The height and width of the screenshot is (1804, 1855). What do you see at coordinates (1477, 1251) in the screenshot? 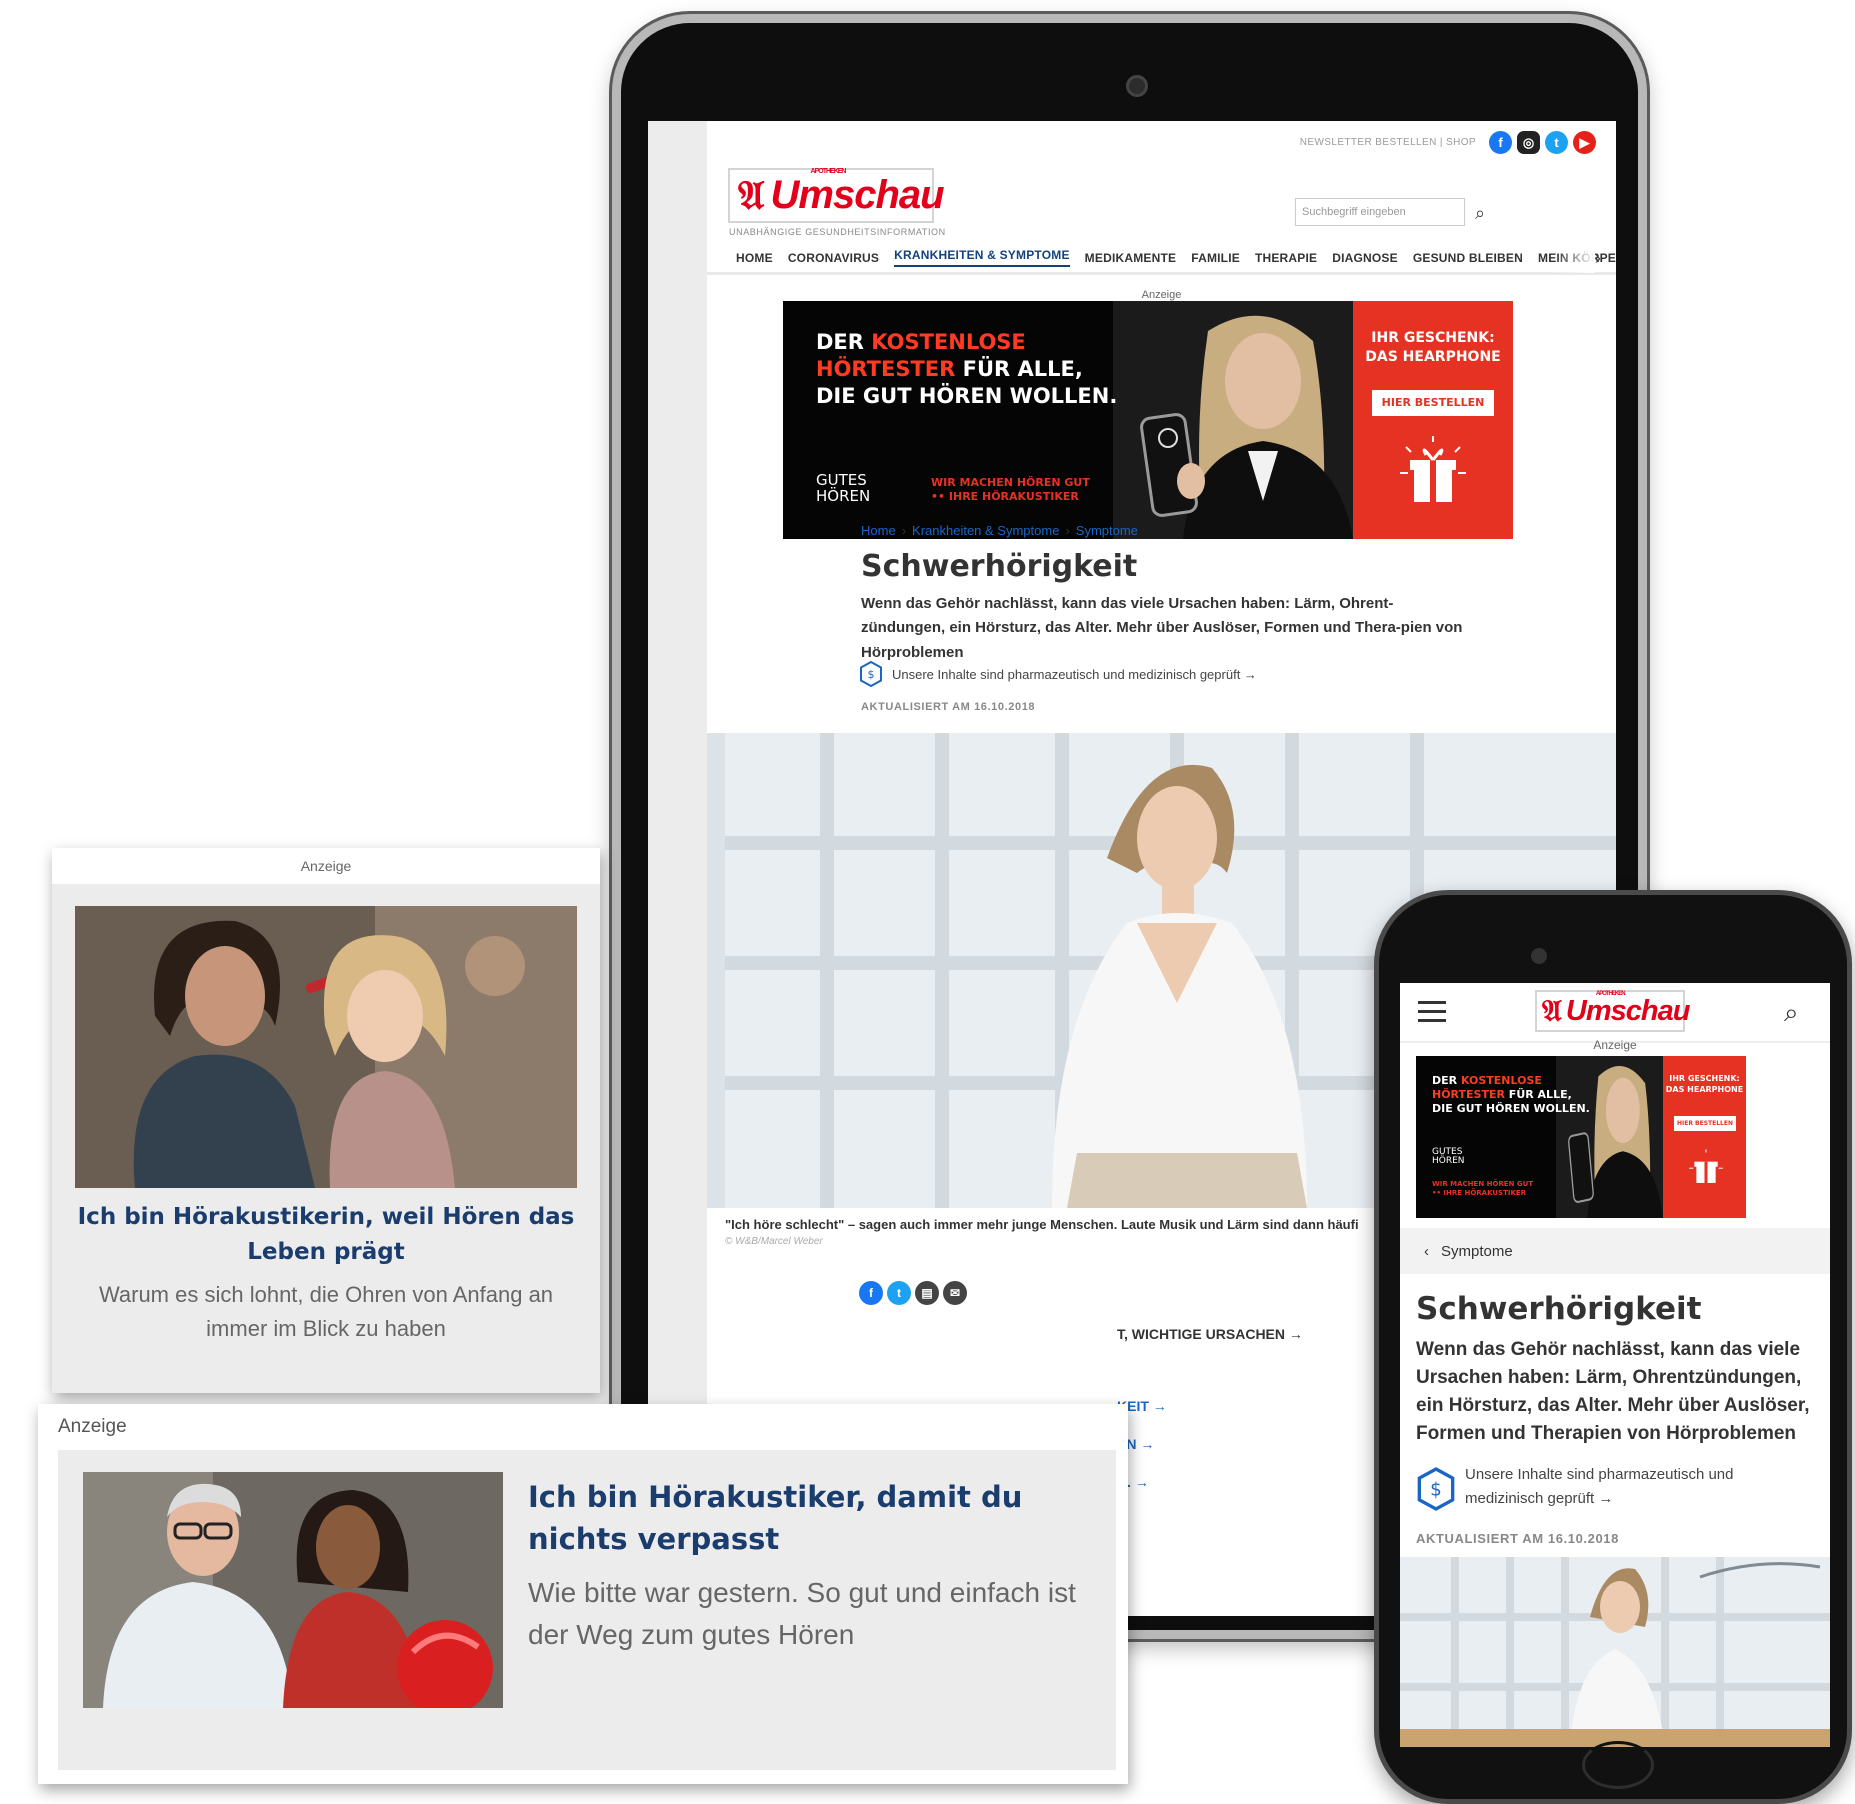
I see `back-link-label: Symptome` at bounding box center [1477, 1251].